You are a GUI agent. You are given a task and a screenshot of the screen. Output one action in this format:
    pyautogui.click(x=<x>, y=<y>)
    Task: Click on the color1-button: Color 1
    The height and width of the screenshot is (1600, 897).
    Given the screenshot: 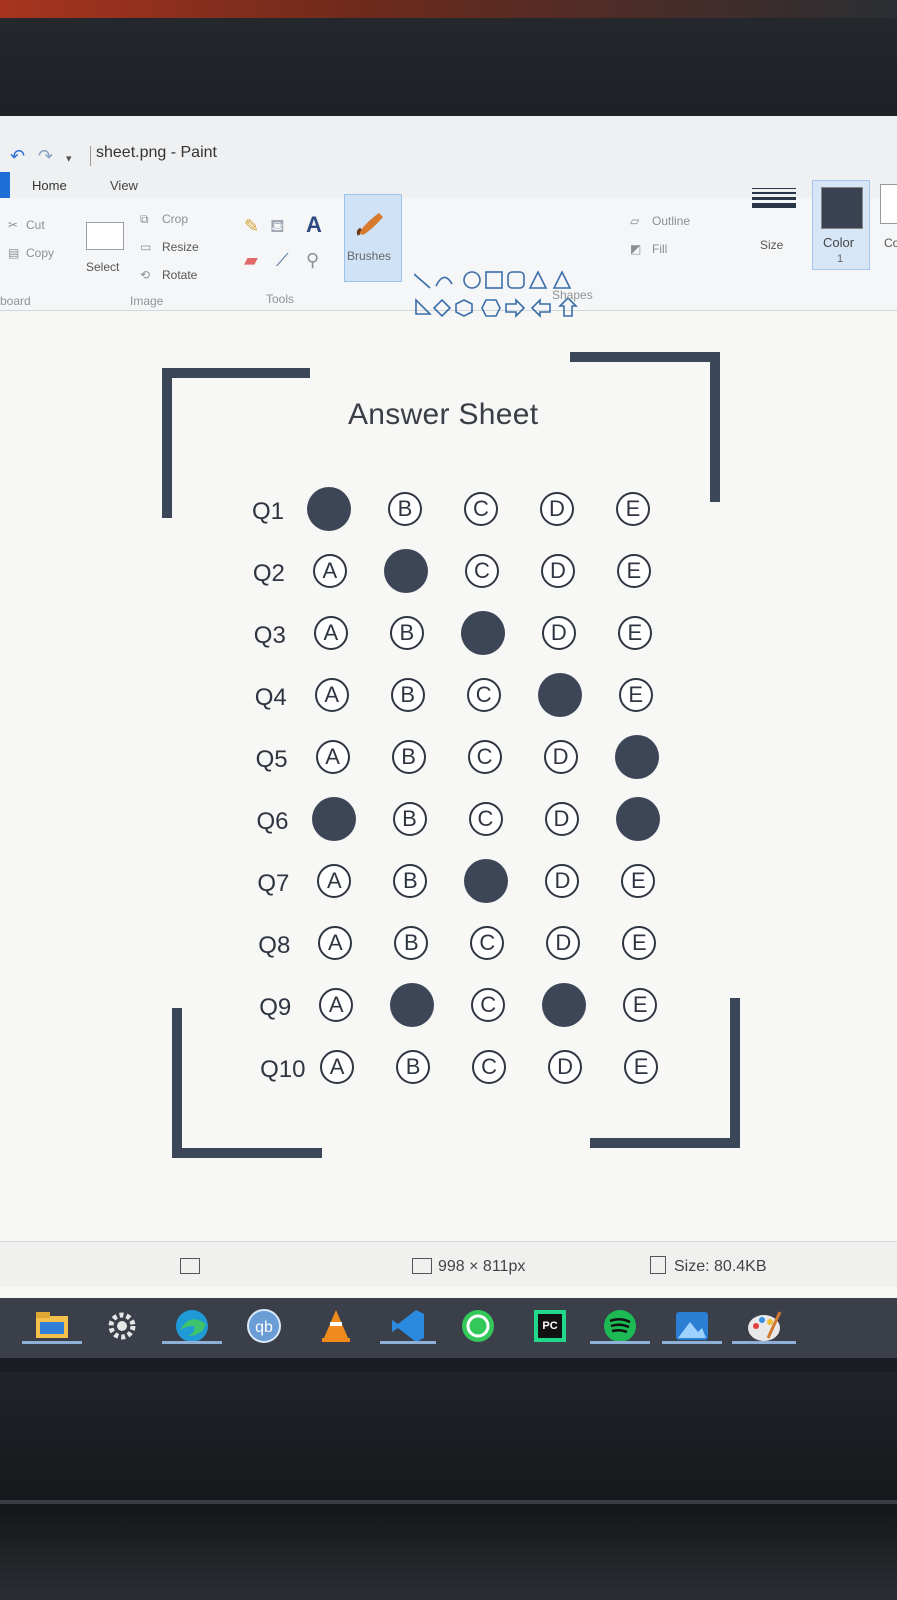 What is the action you would take?
    pyautogui.click(x=841, y=225)
    